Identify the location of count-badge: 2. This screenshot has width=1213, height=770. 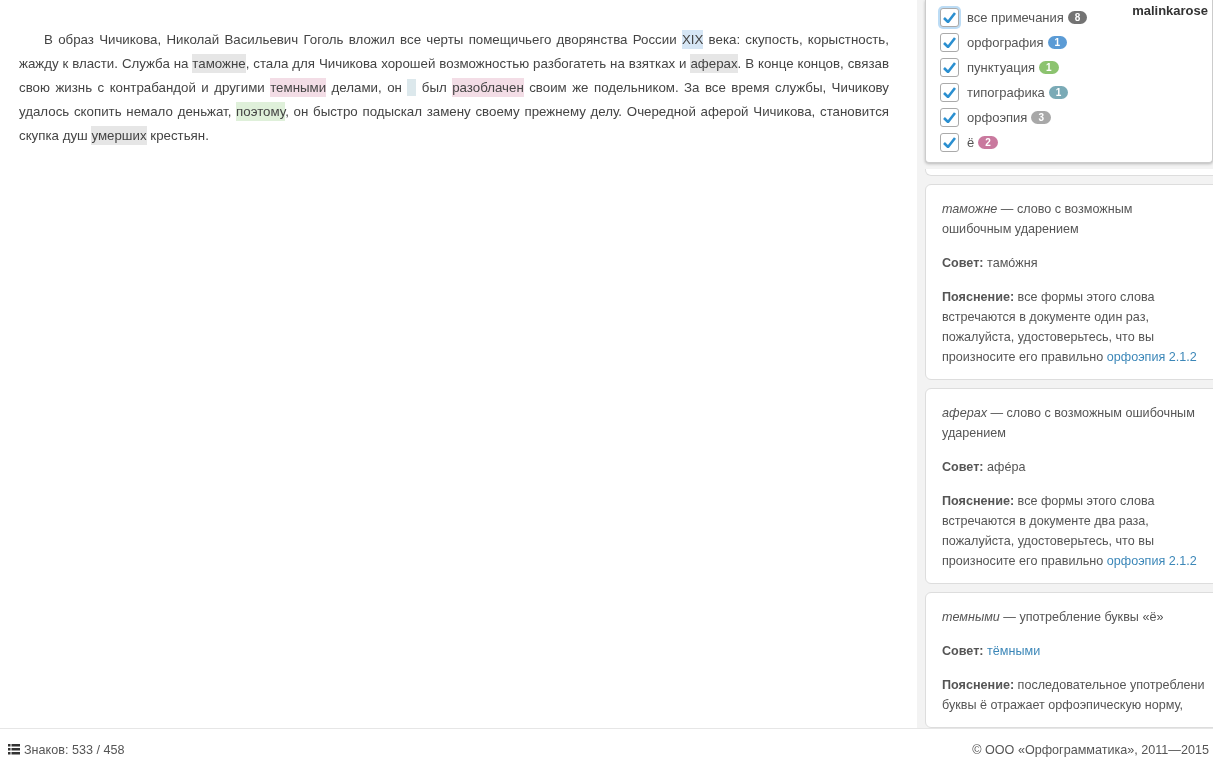
(988, 142).